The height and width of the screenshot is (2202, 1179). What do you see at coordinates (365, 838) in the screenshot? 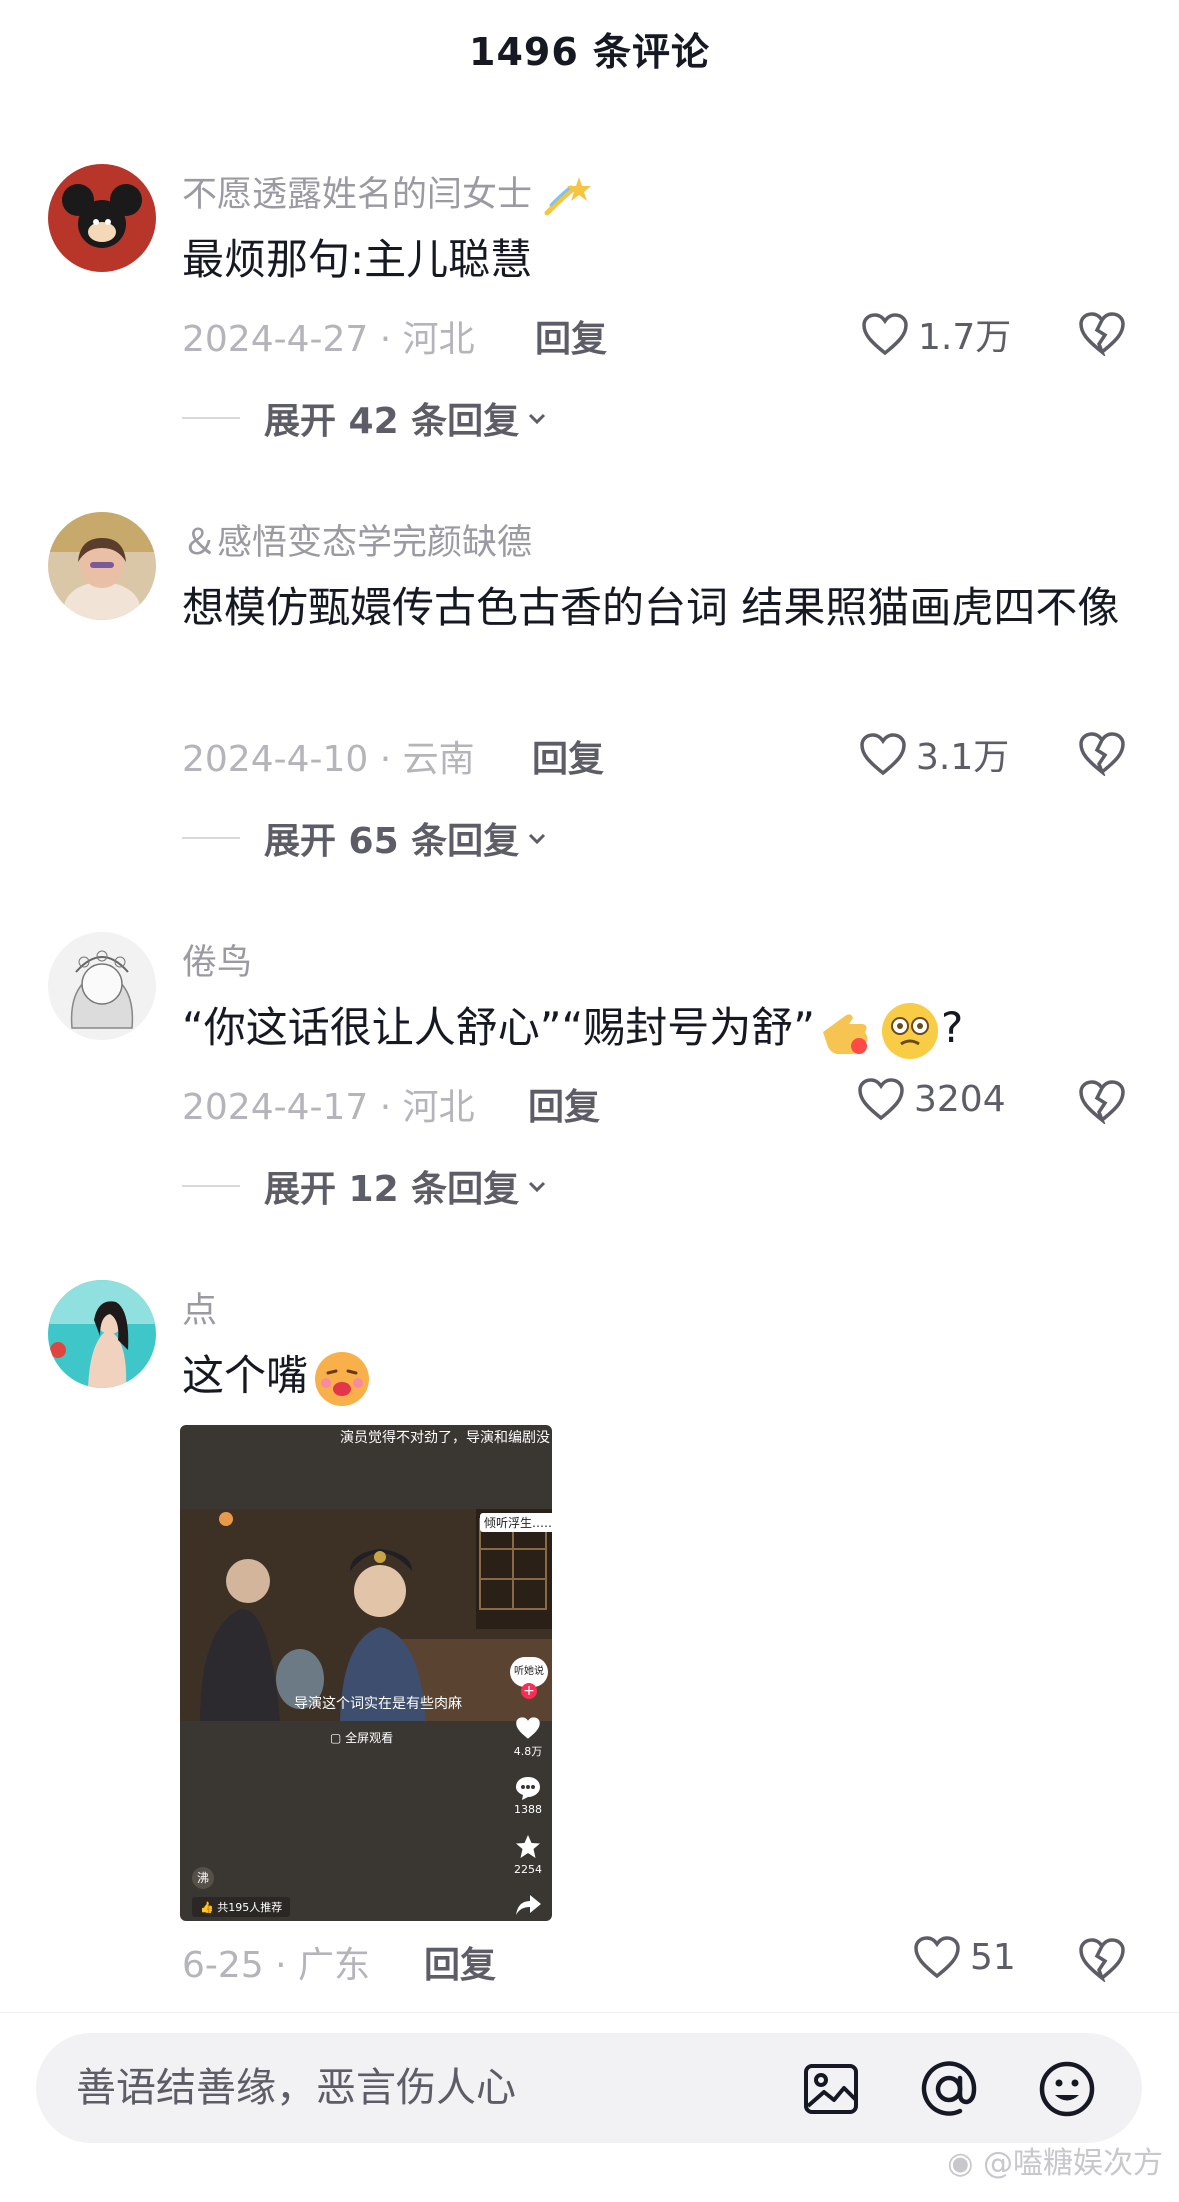
I see `expand-replies-button: 展开 65 条回复` at bounding box center [365, 838].